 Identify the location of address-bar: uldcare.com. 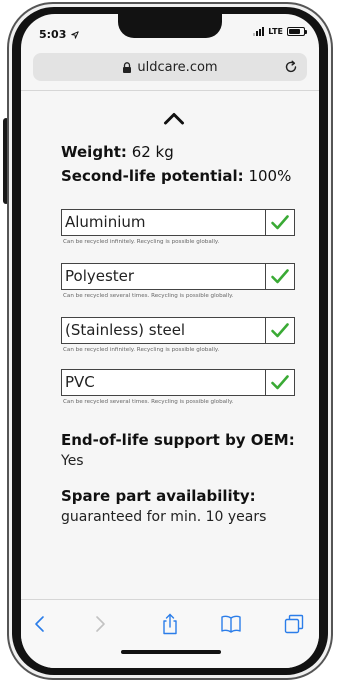
(170, 67).